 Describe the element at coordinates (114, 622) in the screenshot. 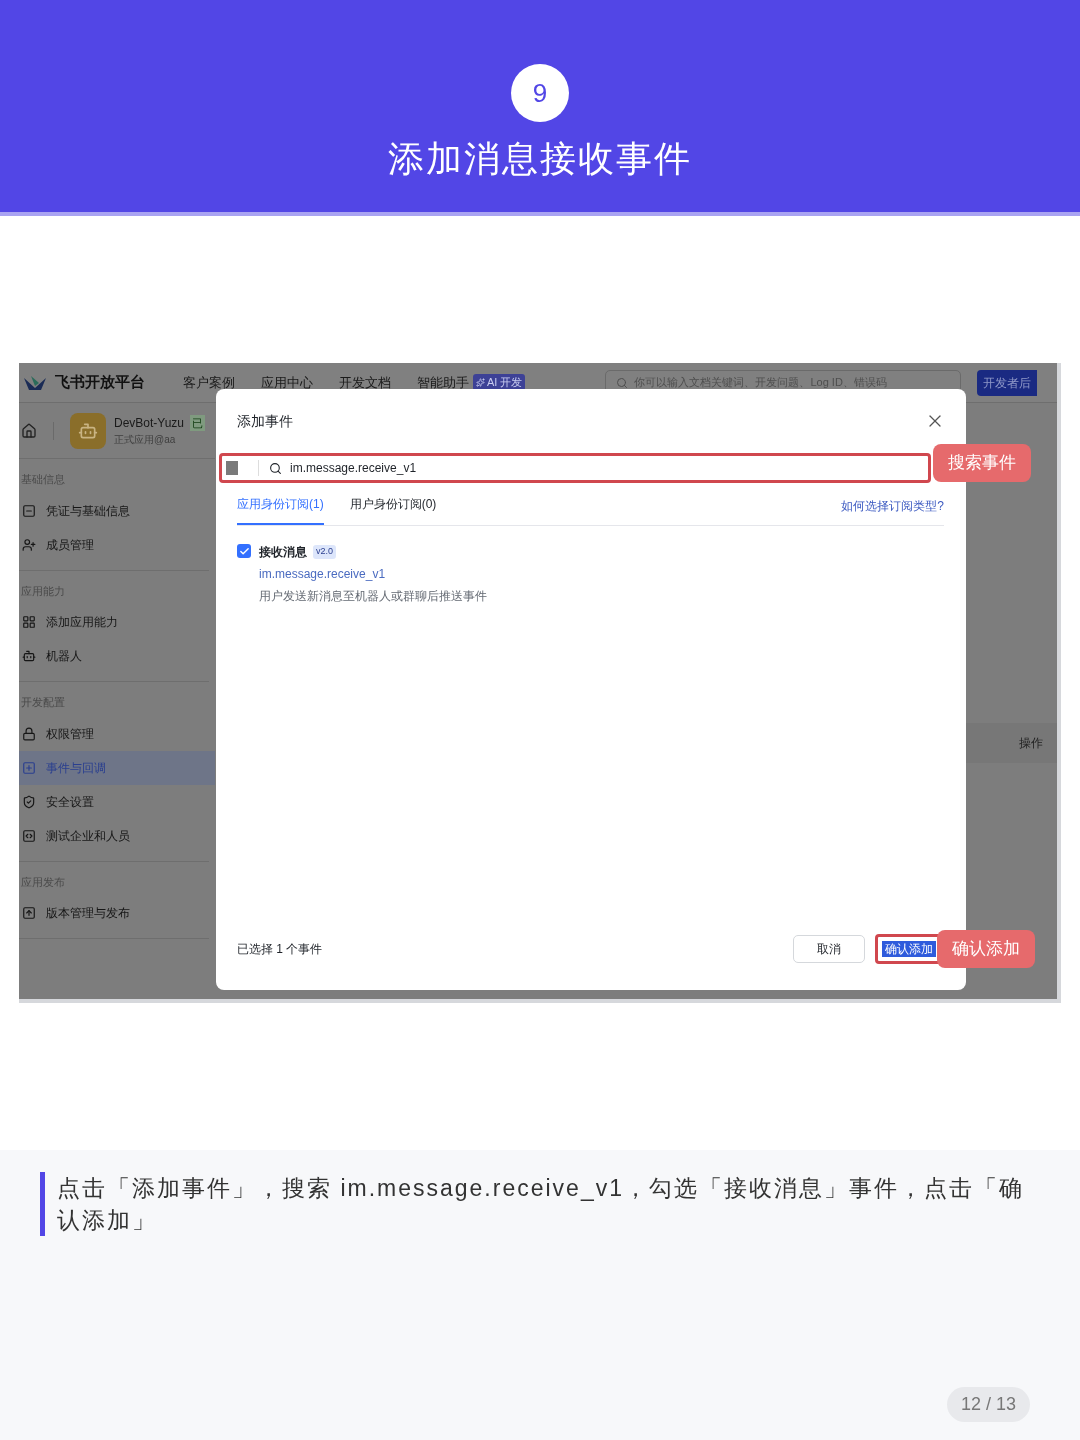

I see `sidebar-item: 添加应用能力` at that location.